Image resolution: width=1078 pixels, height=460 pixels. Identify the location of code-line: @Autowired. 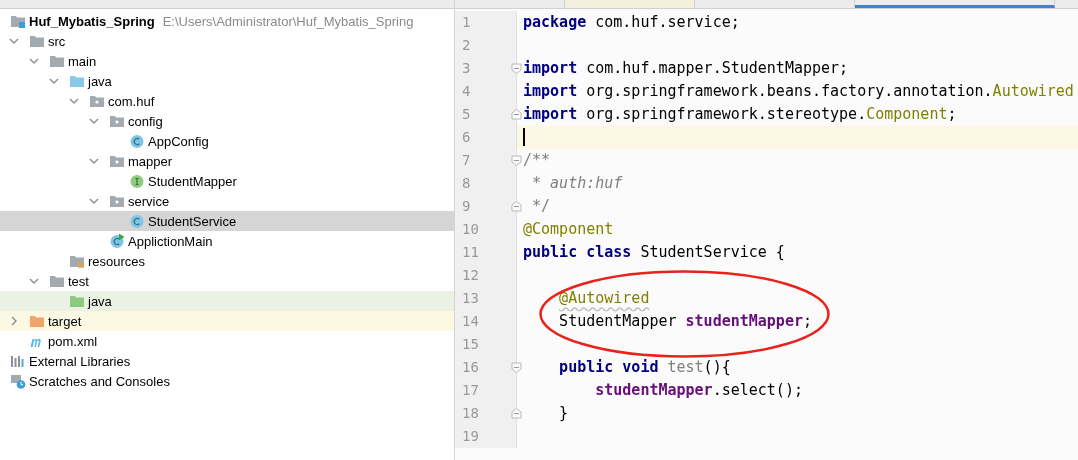
(604, 298).